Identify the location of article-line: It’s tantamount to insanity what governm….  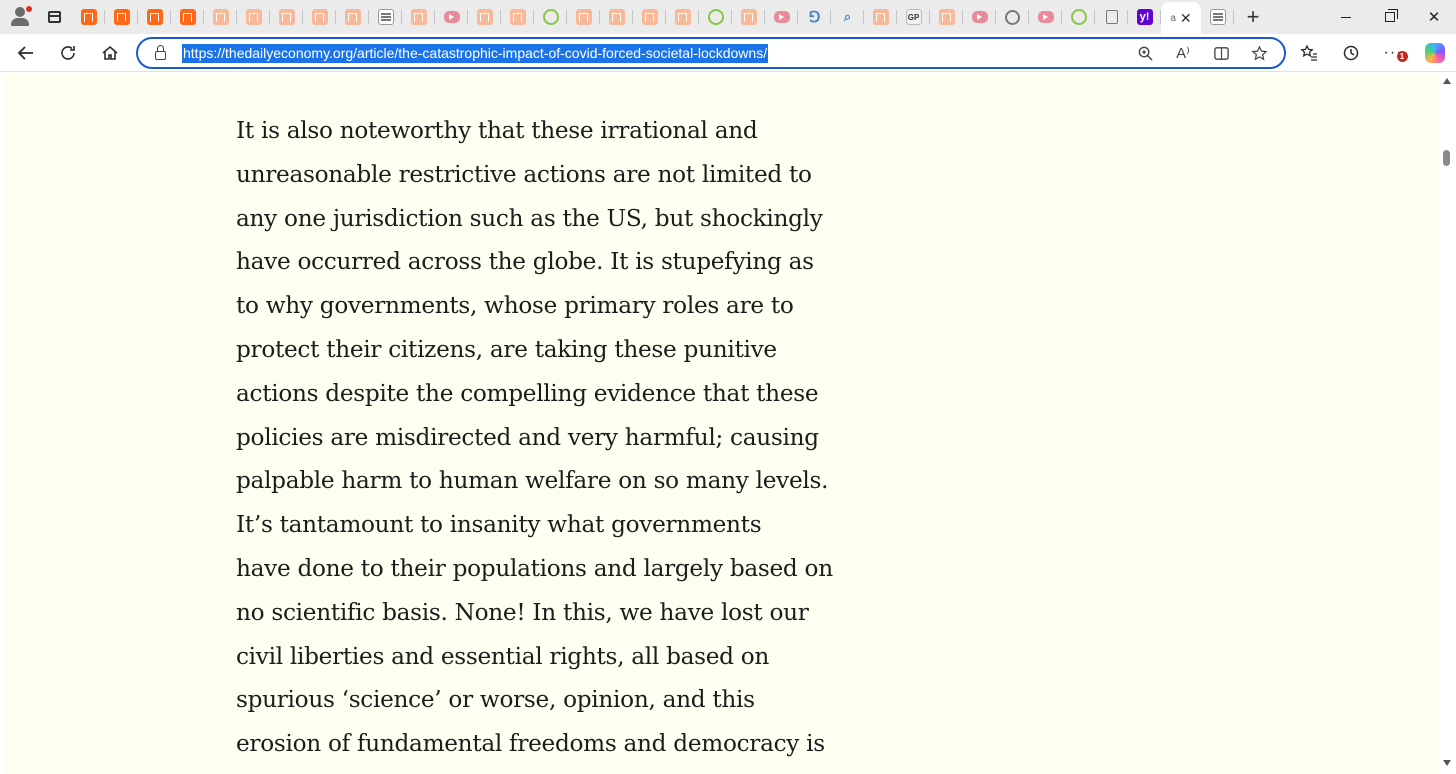
(499, 525).